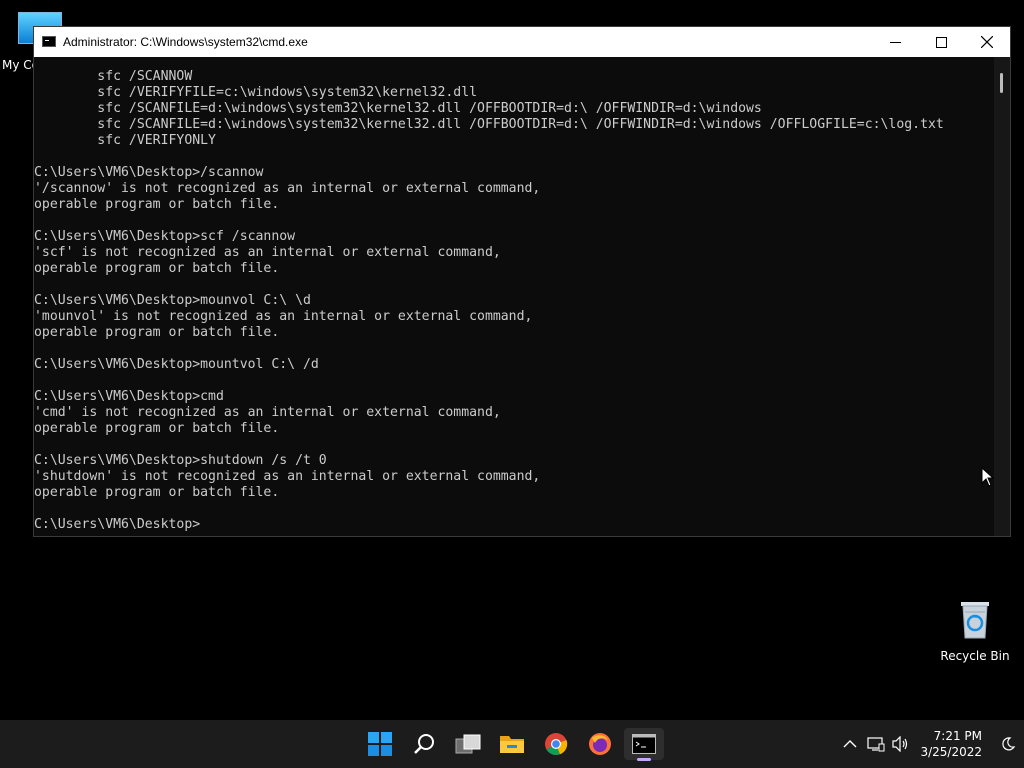  I want to click on desktop-icon-recycle-bin: Recycle Bin, so click(975, 629).